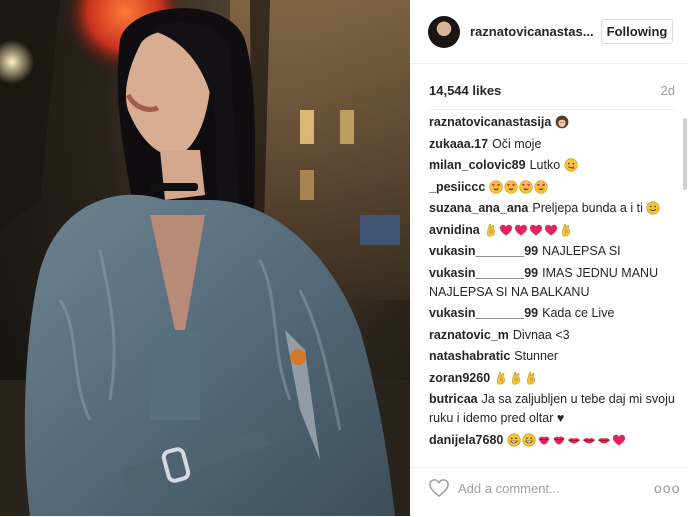 The width and height of the screenshot is (688, 517). Describe the element at coordinates (469, 356) in the screenshot. I see `comment-username: natashabratic` at that location.